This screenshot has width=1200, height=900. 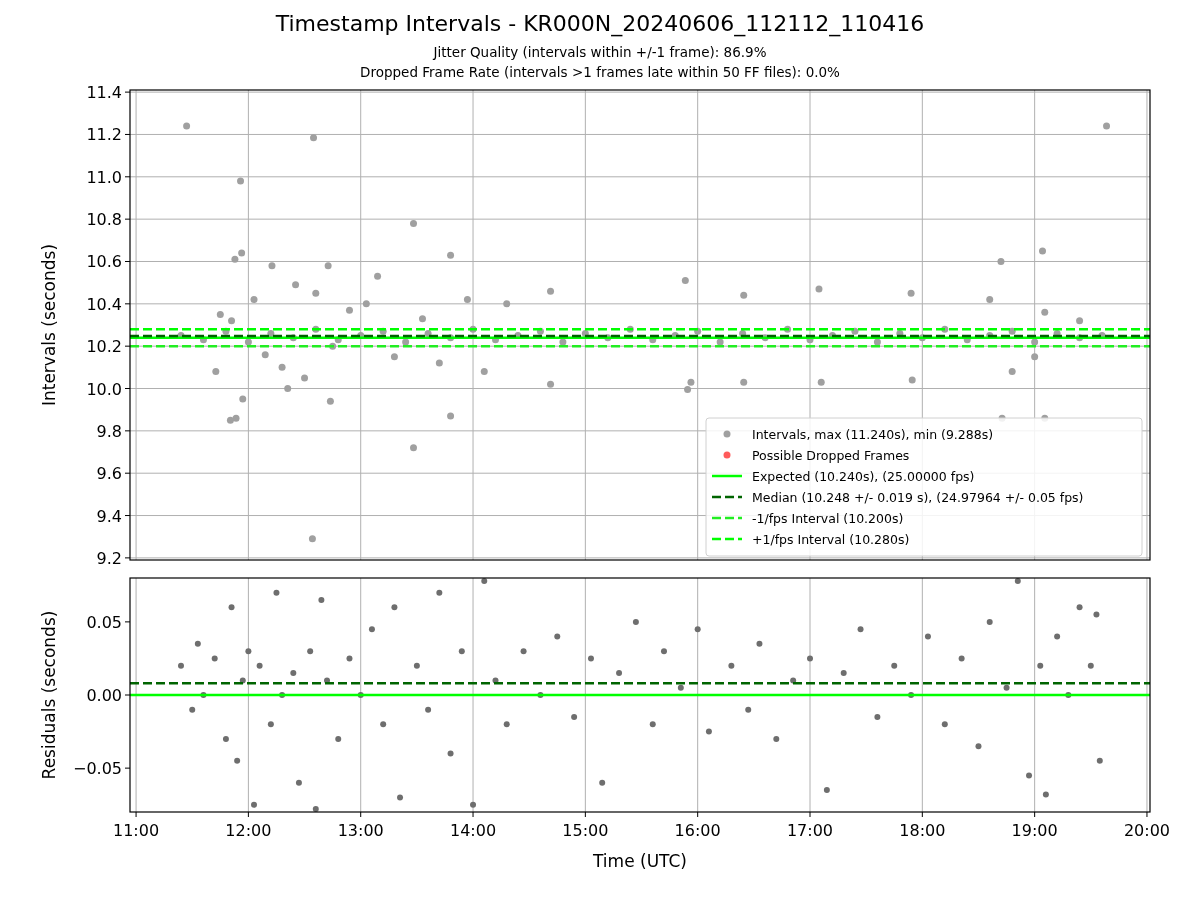 What do you see at coordinates (104, 304) in the screenshot?
I see `tick-label: 10.4` at bounding box center [104, 304].